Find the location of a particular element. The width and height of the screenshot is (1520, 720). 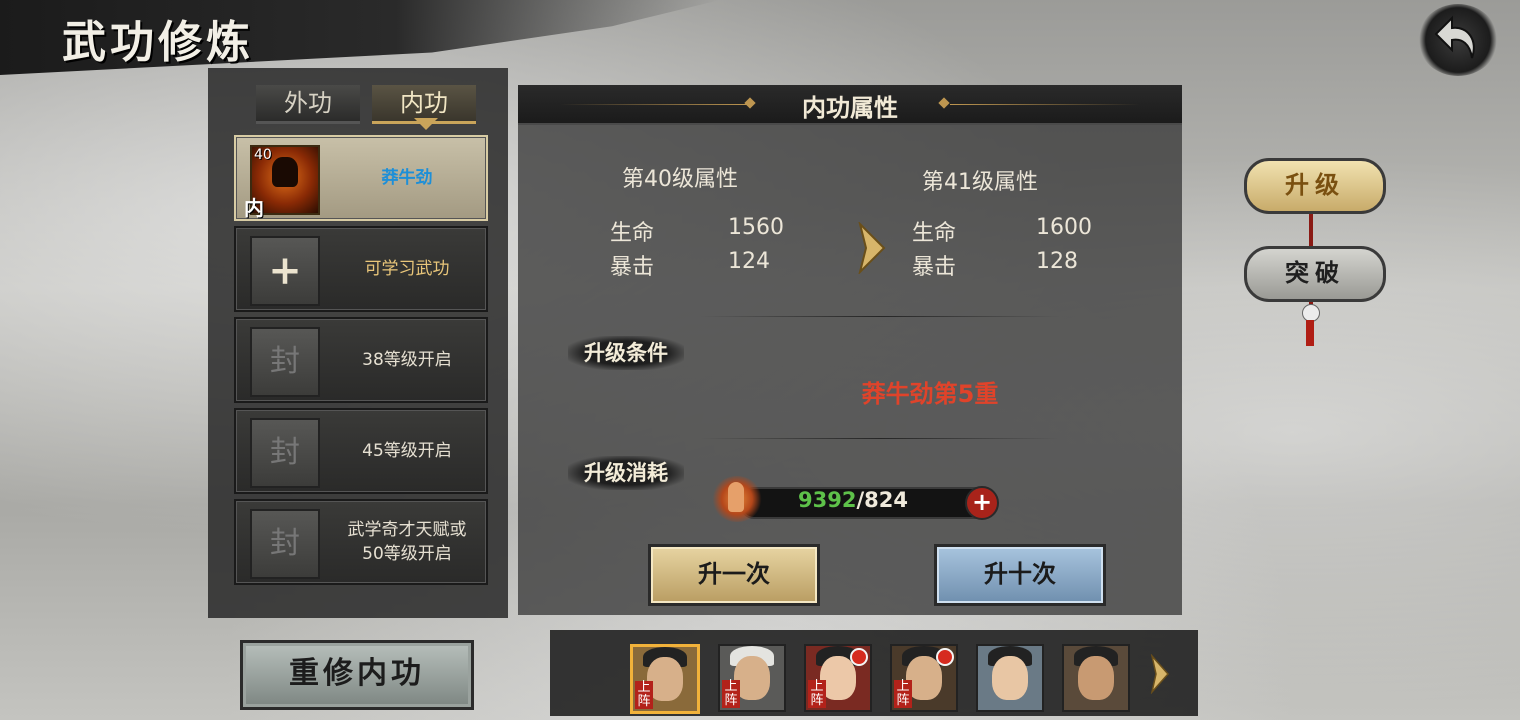

add-resource-button: + is located at coordinates (982, 503).